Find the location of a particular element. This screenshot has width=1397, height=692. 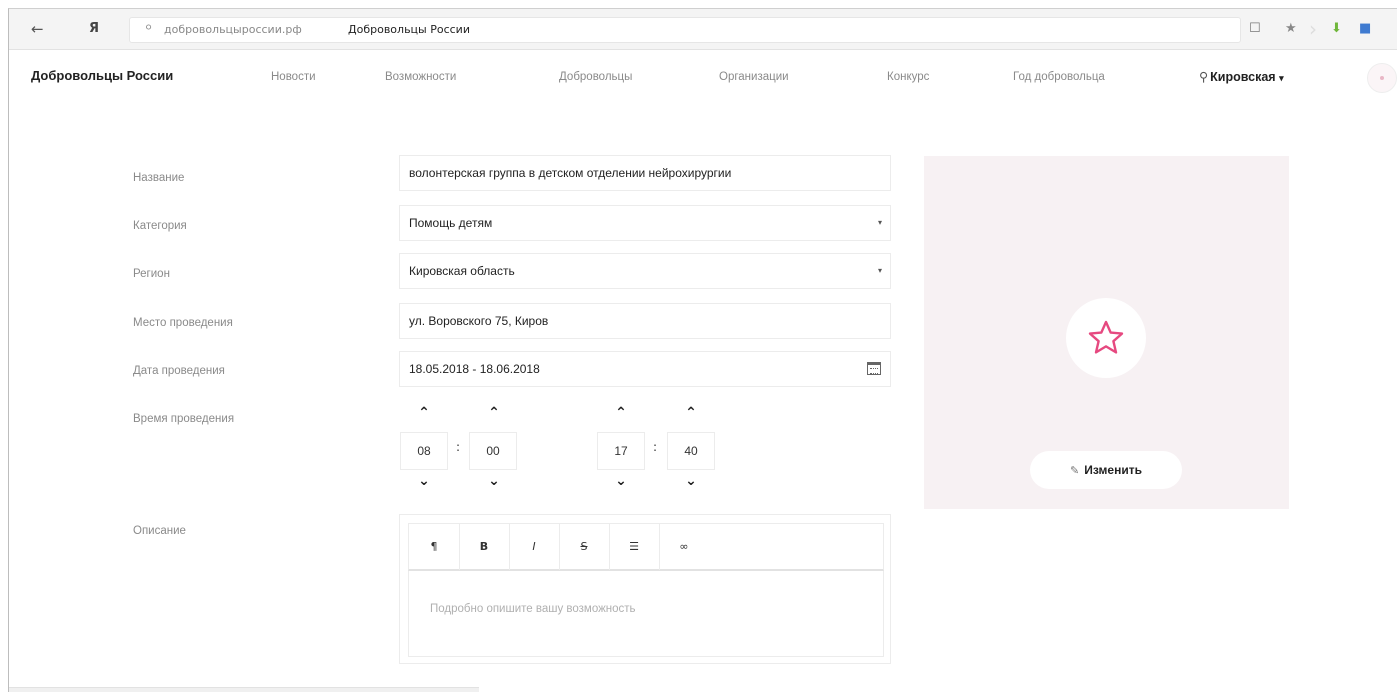

italic-icon: I is located at coordinates (534, 547).